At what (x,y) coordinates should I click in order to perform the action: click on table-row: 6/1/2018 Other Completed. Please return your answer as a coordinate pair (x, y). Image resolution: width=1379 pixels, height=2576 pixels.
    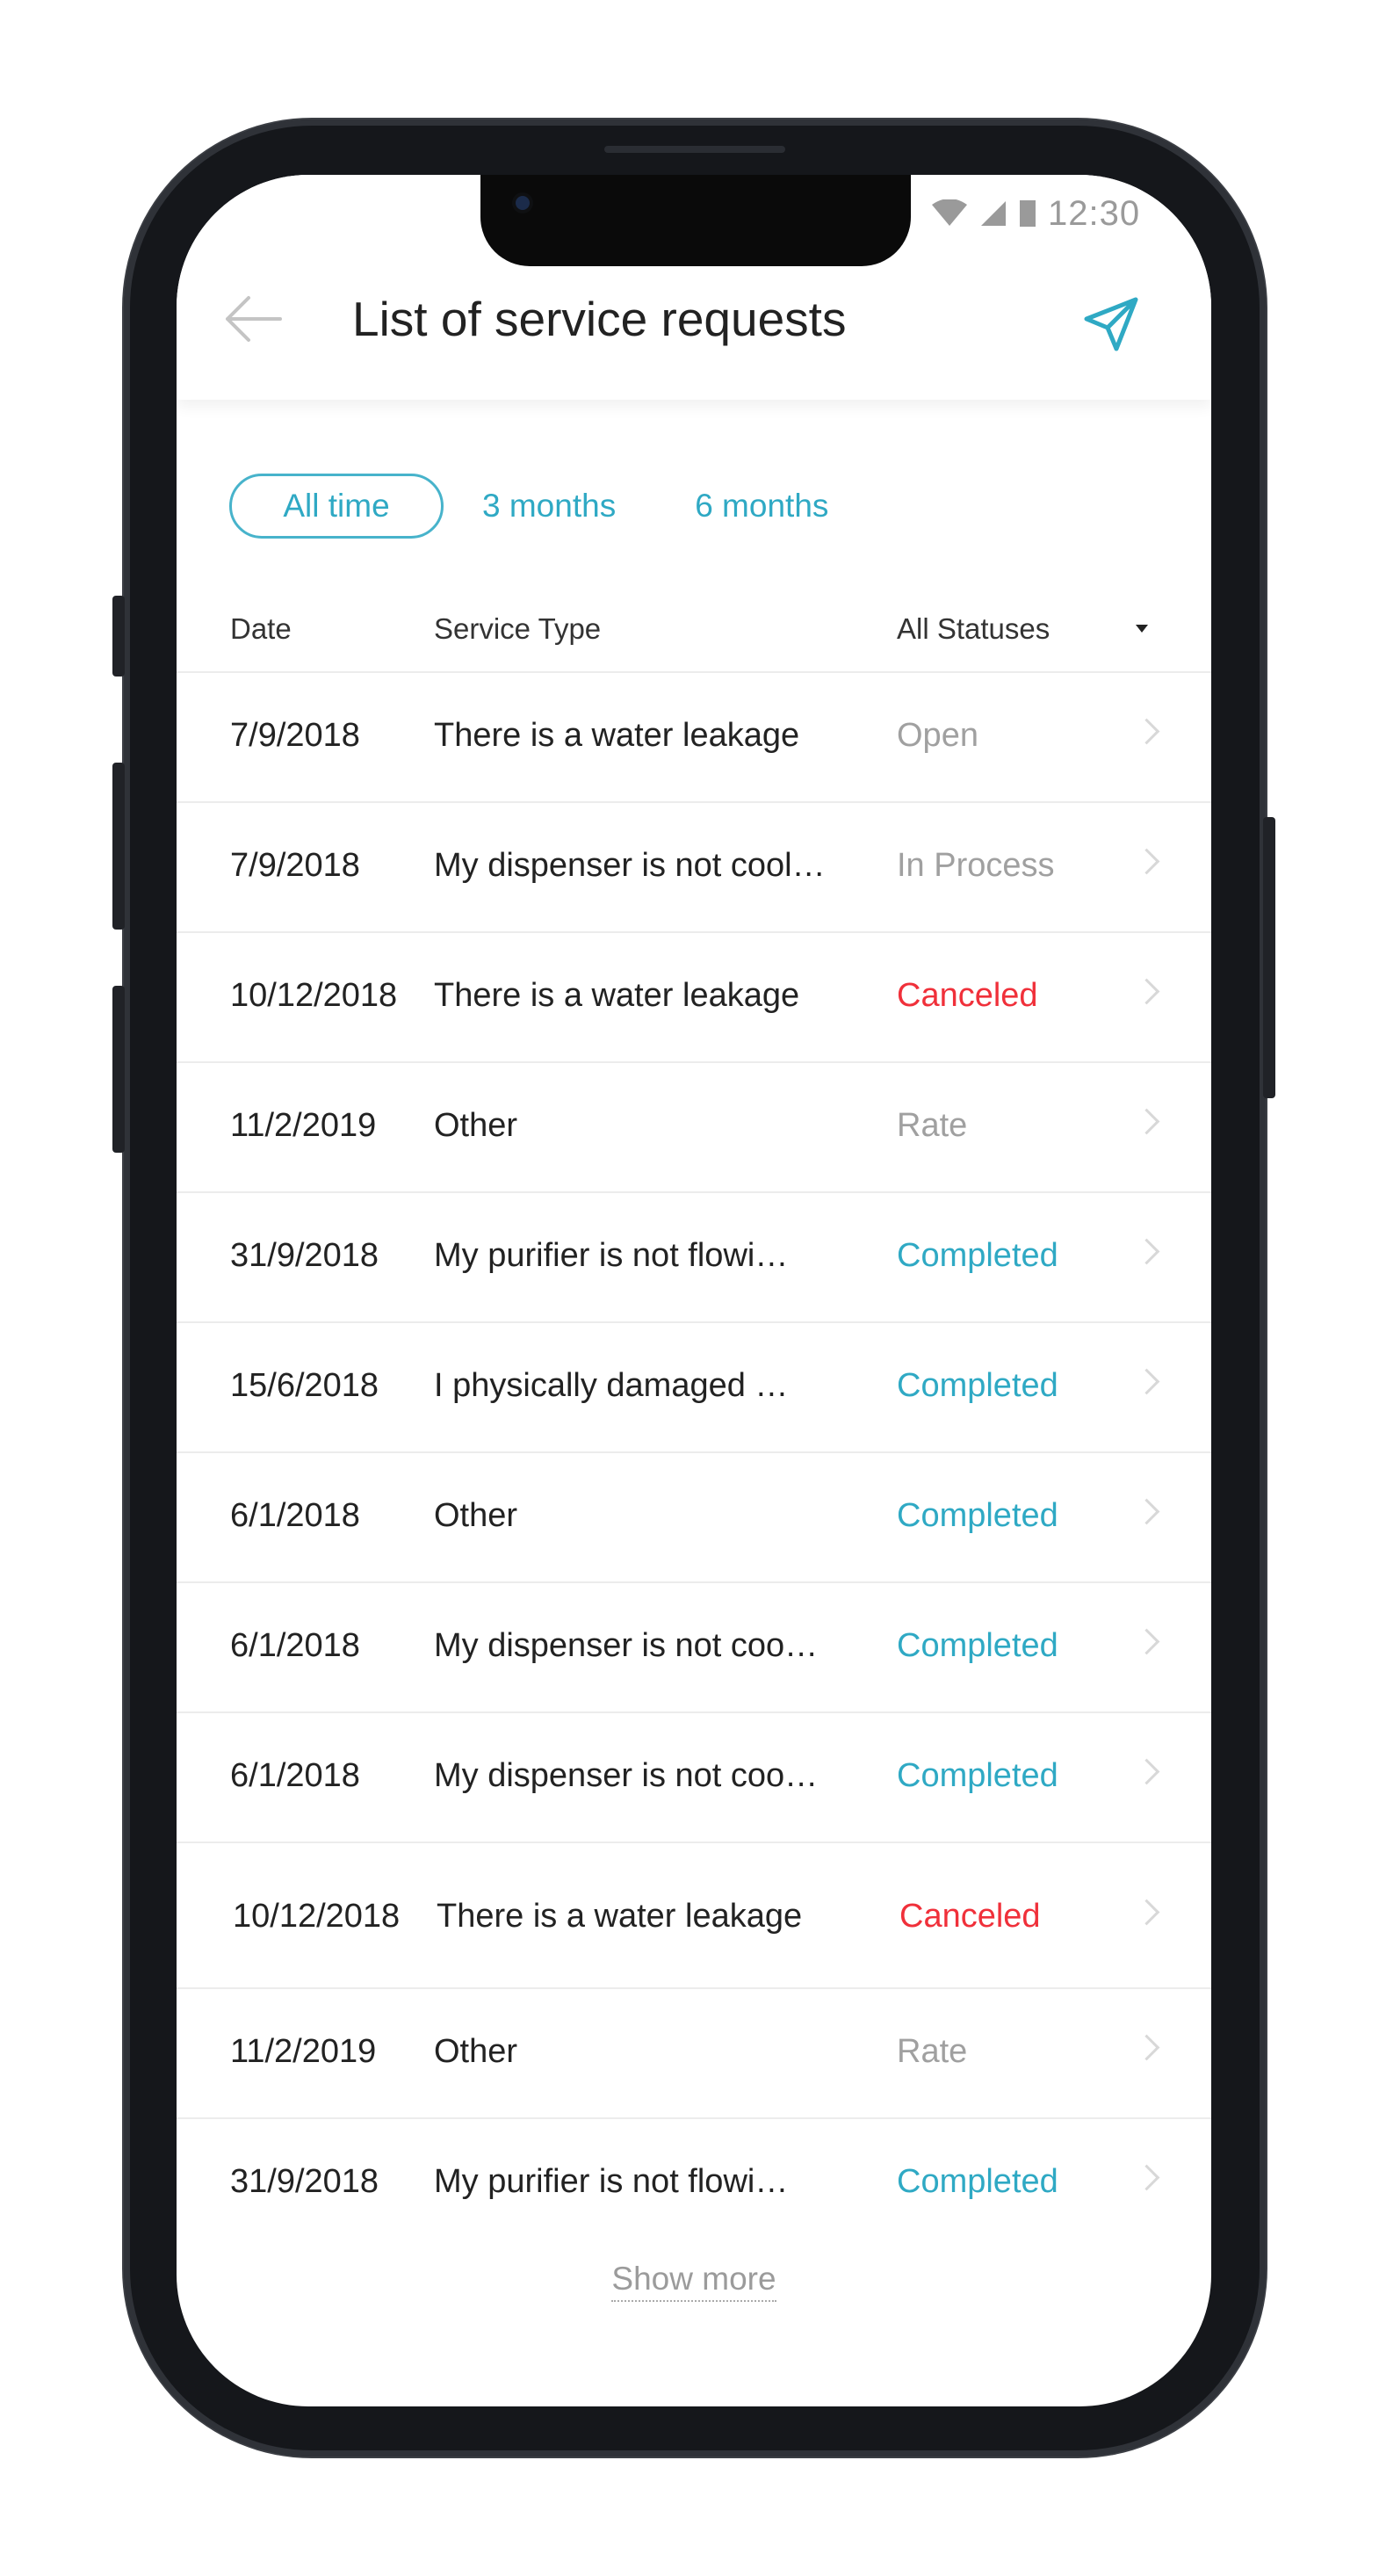
    Looking at the image, I should click on (694, 1516).